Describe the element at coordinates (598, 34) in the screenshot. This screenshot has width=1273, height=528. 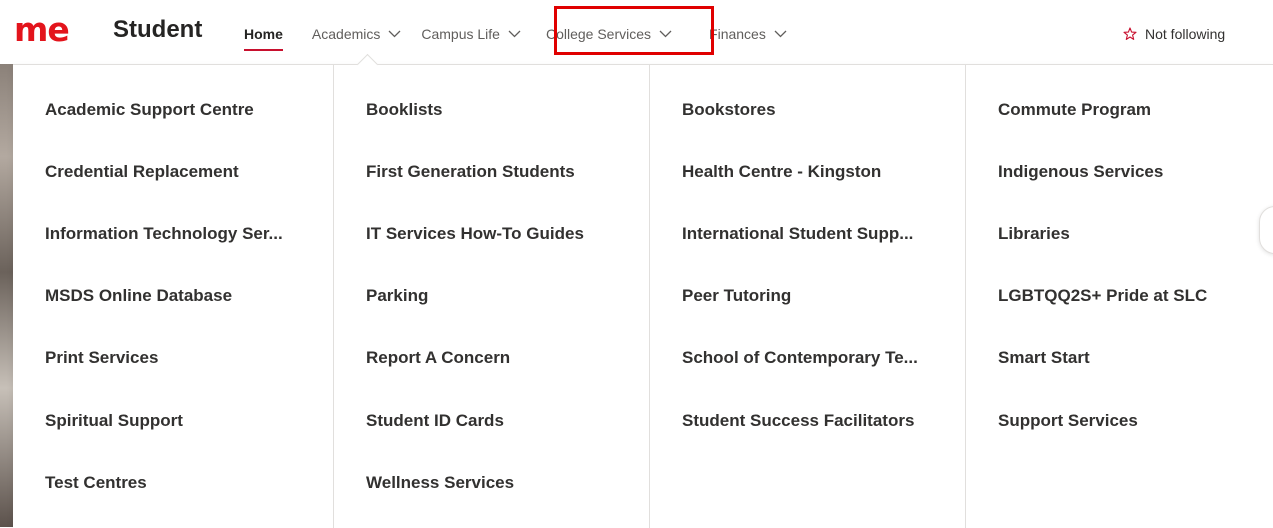
I see `nav-college-services-label: College Services` at that location.